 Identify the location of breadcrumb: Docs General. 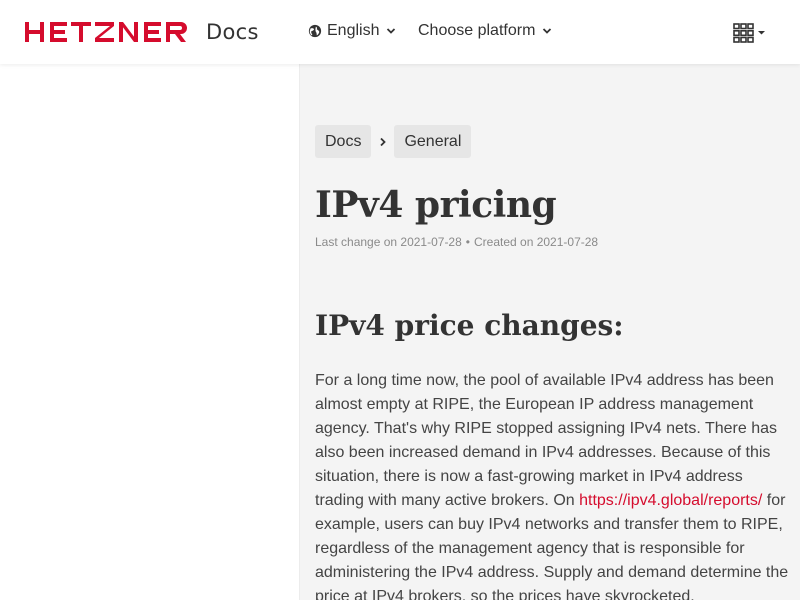
(393, 141).